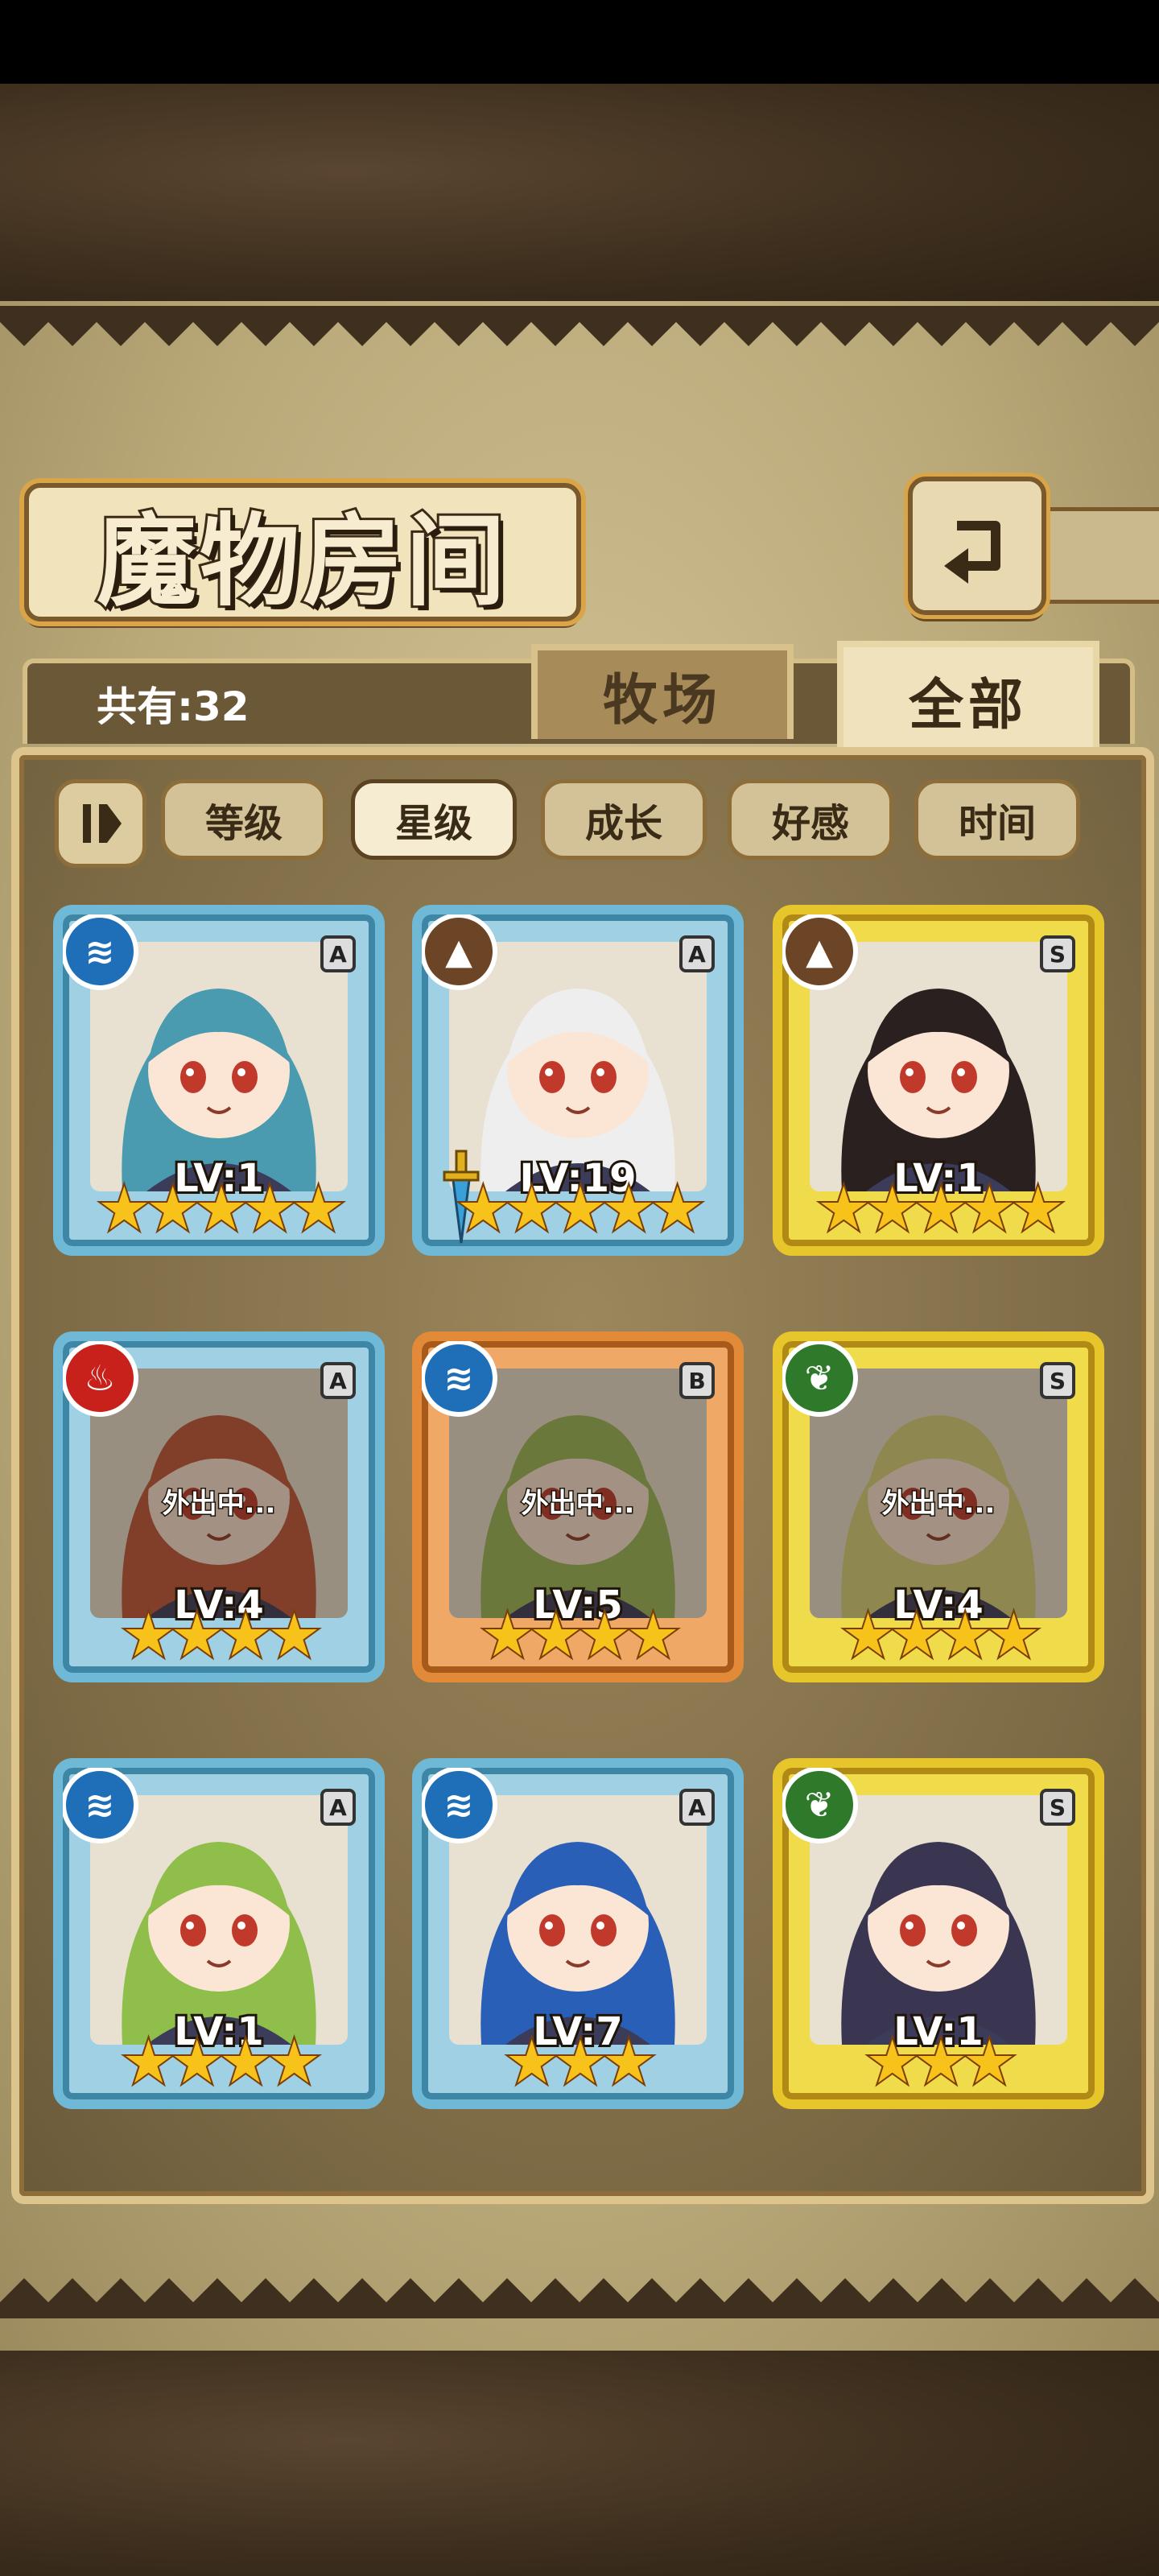  I want to click on sort-order-toggle, so click(100, 823).